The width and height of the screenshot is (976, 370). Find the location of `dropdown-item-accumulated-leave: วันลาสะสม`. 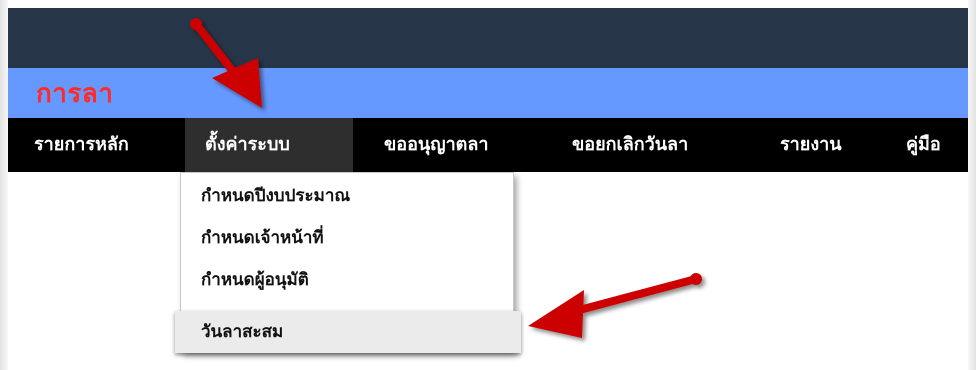

dropdown-item-accumulated-leave: วันลาสะสม is located at coordinates (348, 332).